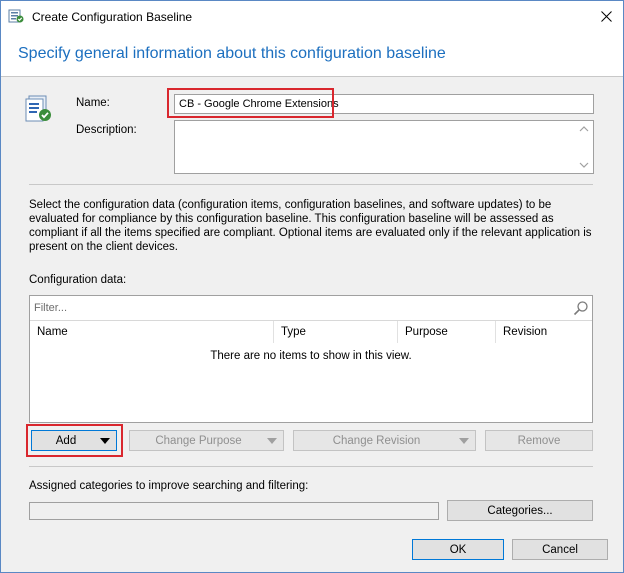 The image size is (624, 573). Describe the element at coordinates (336, 332) in the screenshot. I see `column-header-type: Type` at that location.